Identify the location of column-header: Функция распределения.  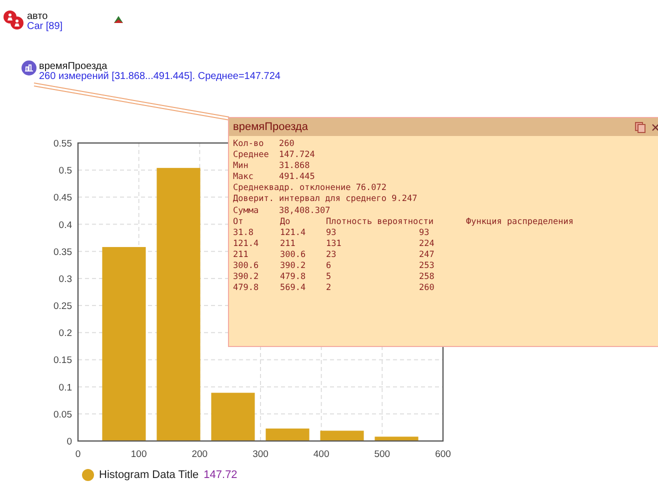
(520, 222).